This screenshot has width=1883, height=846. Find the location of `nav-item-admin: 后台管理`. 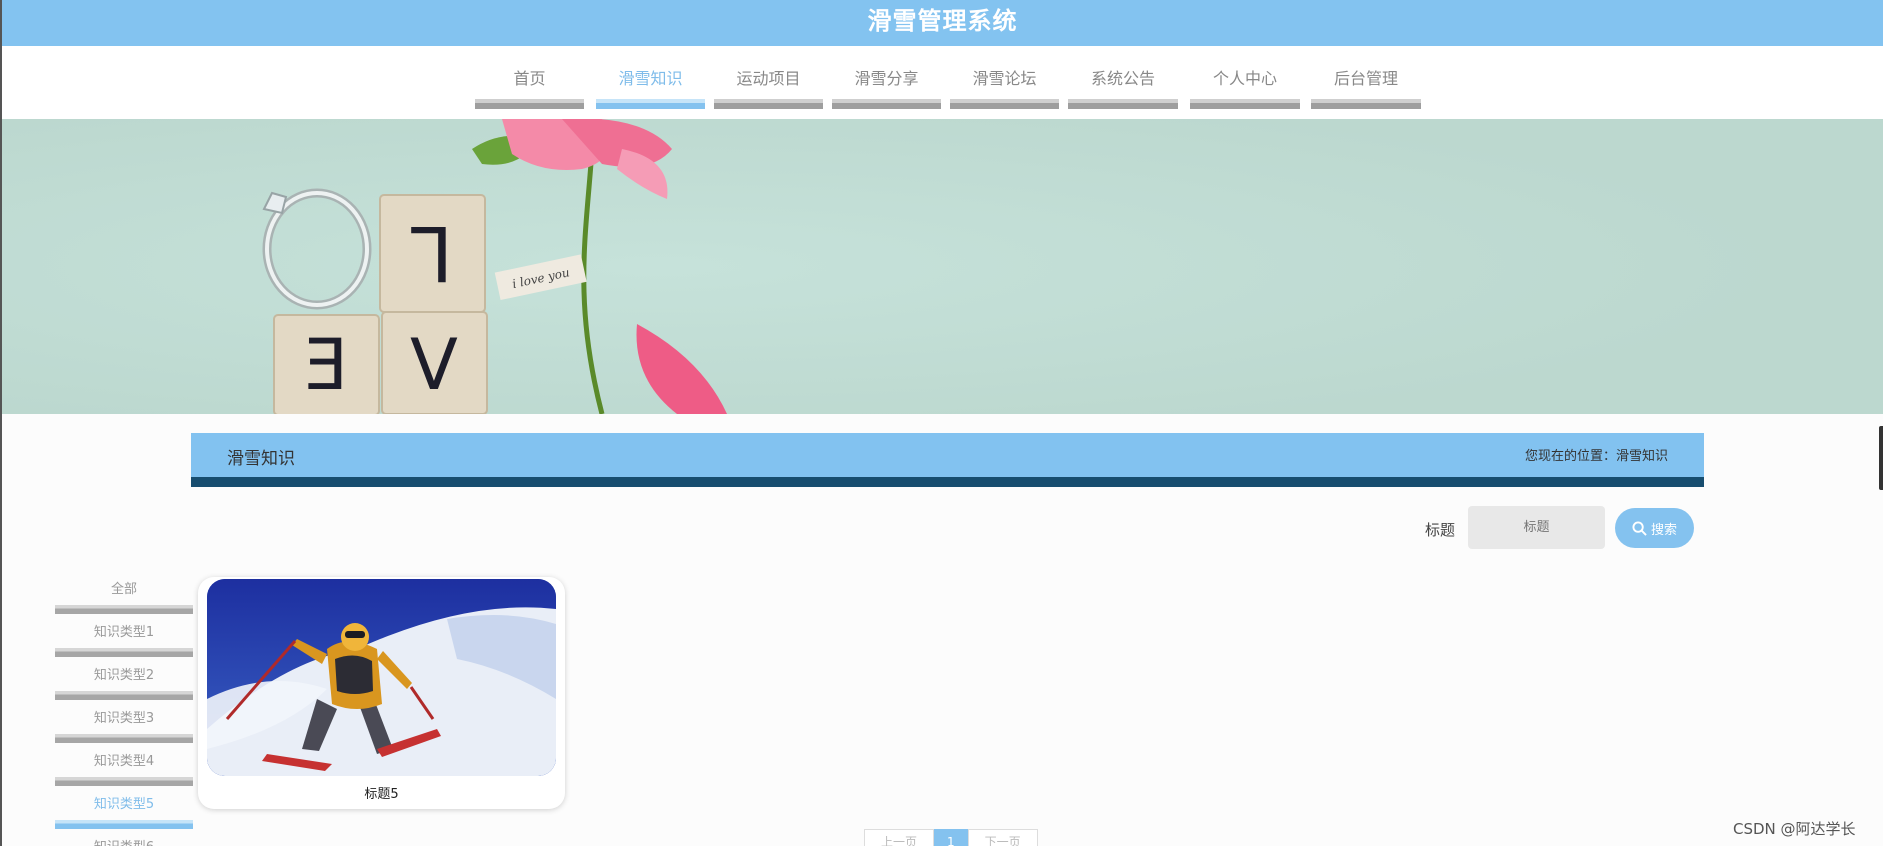

nav-item-admin: 后台管理 is located at coordinates (1366, 77).